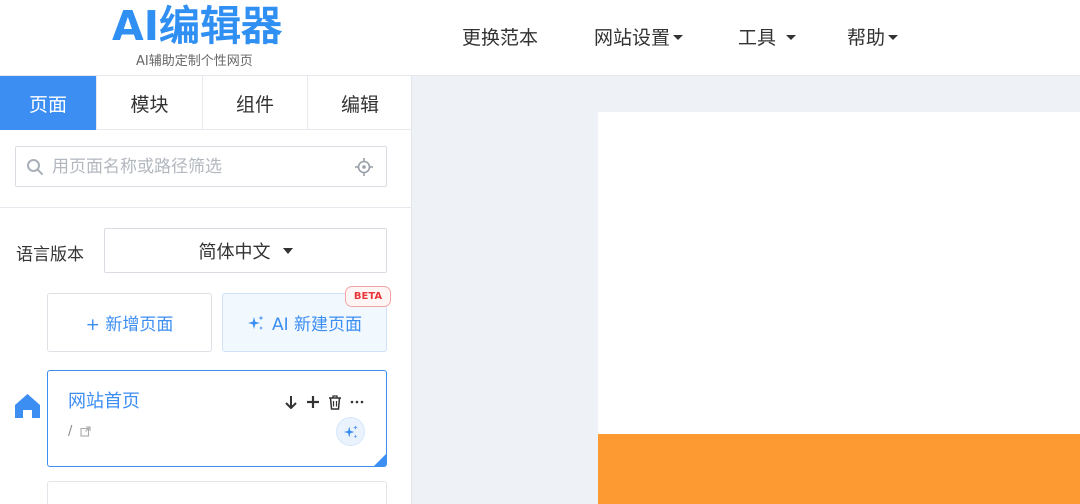  What do you see at coordinates (313, 402) in the screenshot?
I see `plus-icon` at bounding box center [313, 402].